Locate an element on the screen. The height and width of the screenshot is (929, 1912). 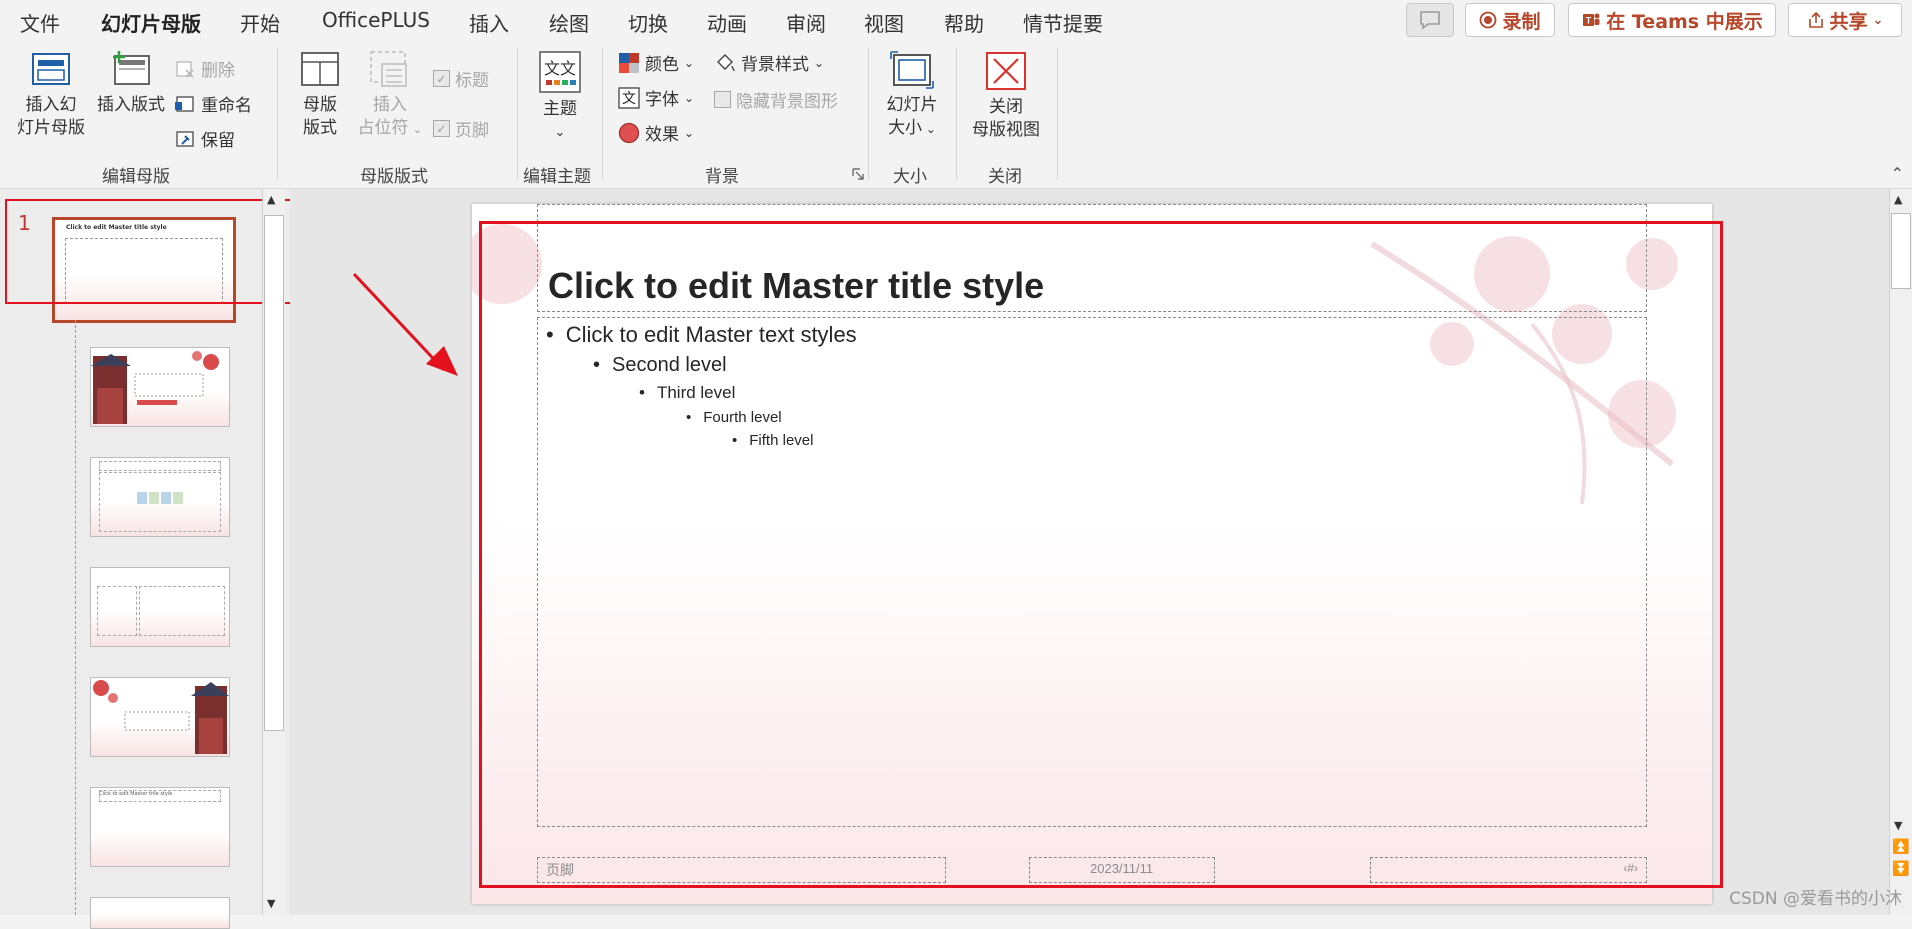
tab-review: 审阅 is located at coordinates (806, 22).